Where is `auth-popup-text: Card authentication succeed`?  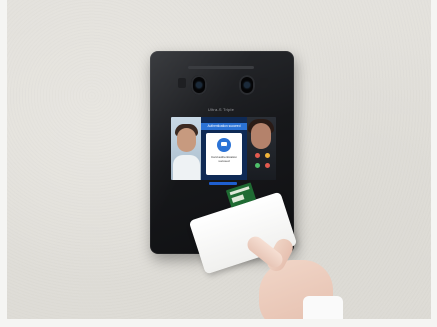
auth-popup-text: Card authentication succeed is located at coordinates (224, 159).